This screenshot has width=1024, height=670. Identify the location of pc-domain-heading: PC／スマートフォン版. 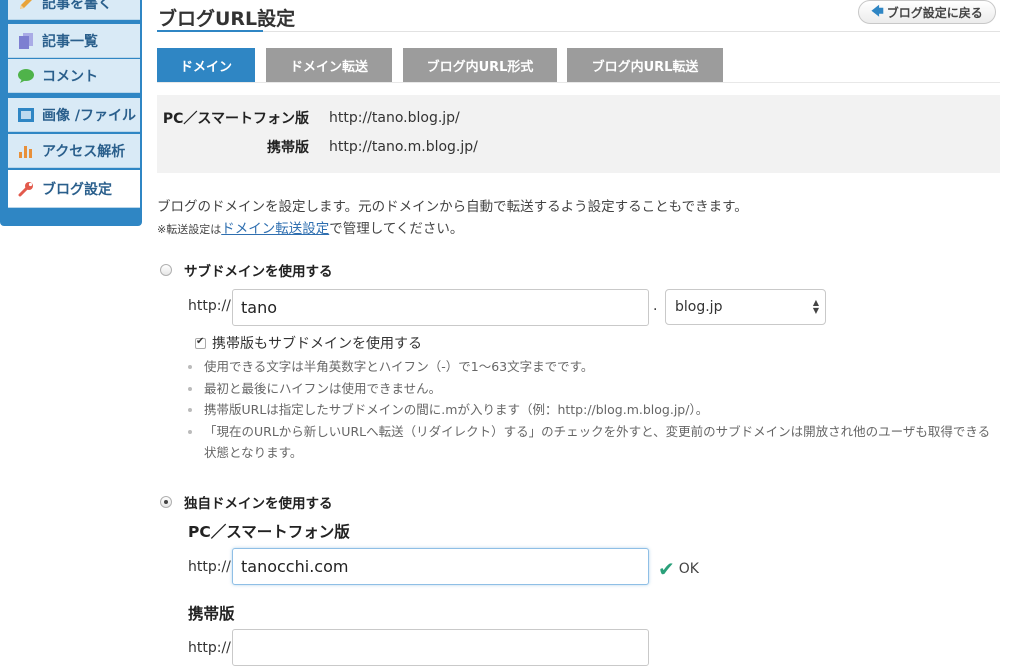
(269, 532).